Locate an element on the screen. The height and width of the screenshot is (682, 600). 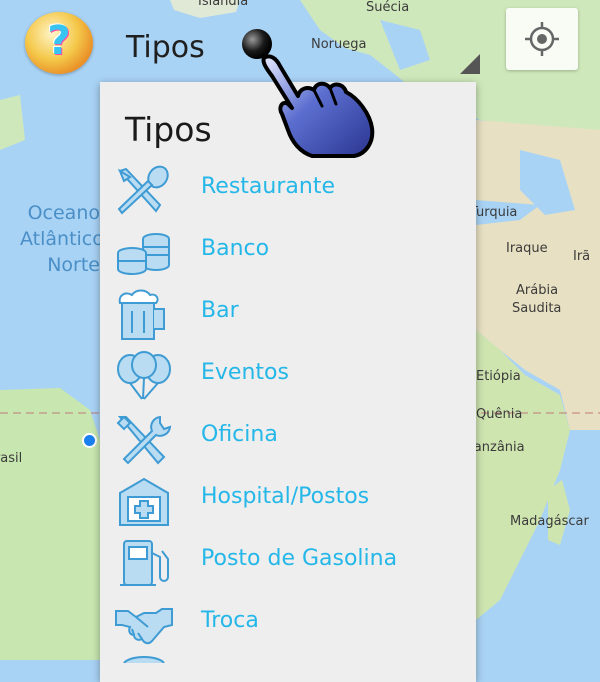
balloons-icon is located at coordinates (144, 375).